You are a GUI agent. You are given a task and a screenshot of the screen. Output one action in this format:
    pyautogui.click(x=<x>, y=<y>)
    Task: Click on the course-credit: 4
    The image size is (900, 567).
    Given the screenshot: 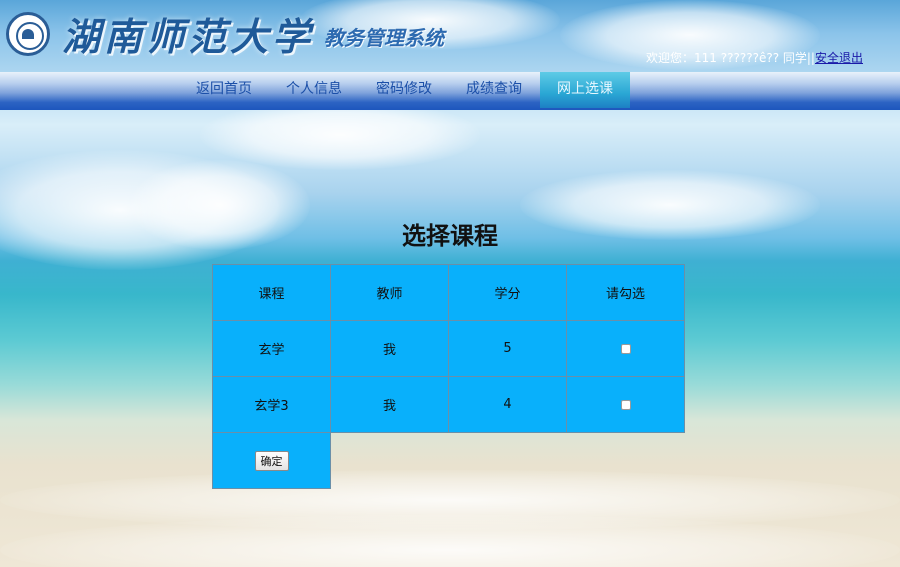 What is the action you would take?
    pyautogui.click(x=507, y=404)
    